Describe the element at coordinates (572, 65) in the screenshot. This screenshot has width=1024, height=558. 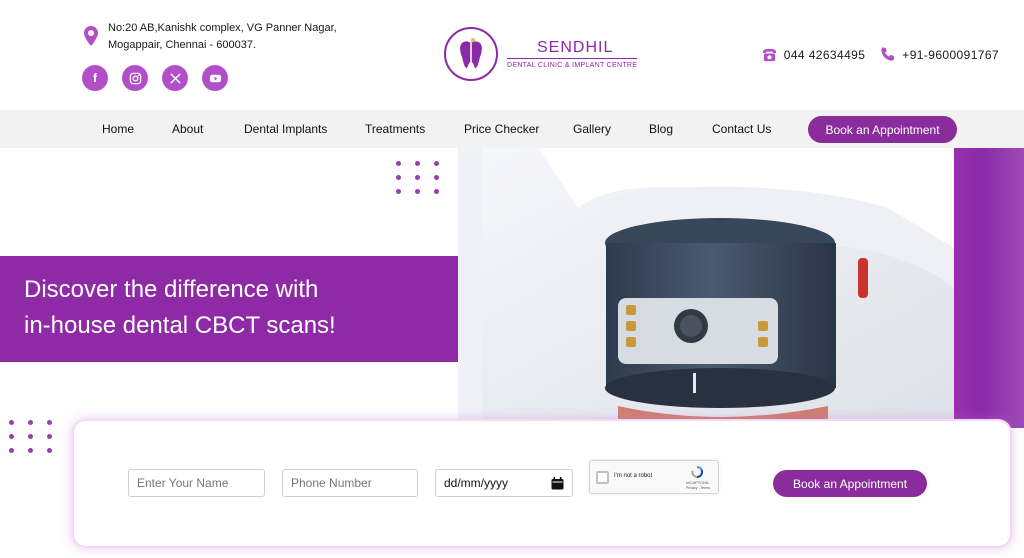
I see `logo-subtitle: DENTAL CLINIC & IMPLANT CENTRE` at that location.